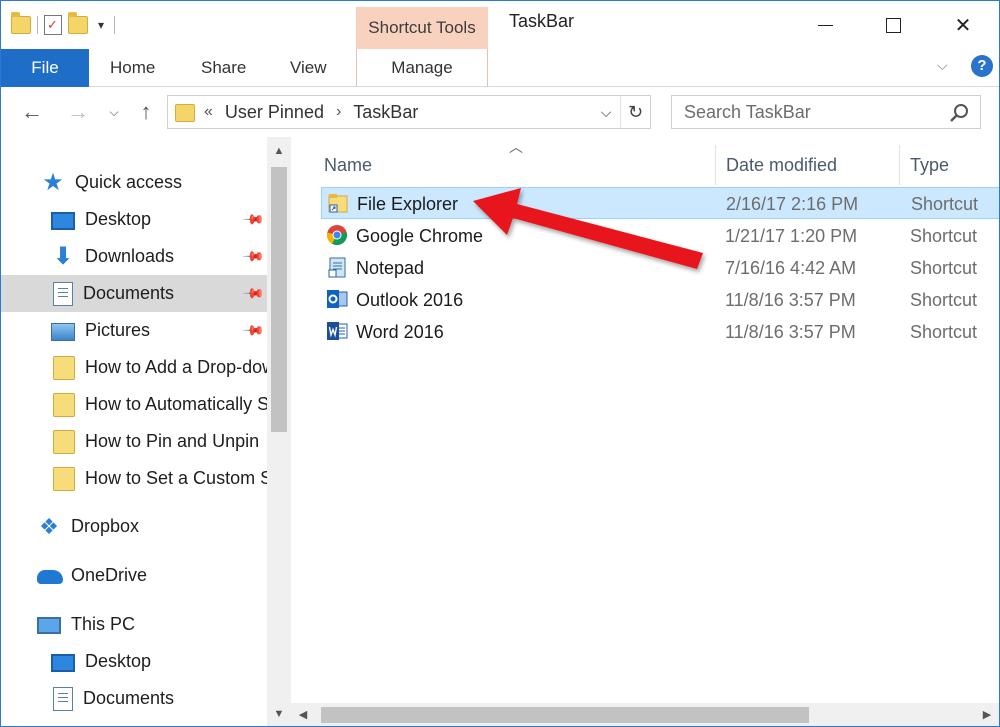  What do you see at coordinates (132, 68) in the screenshot?
I see `tab-home: Home` at bounding box center [132, 68].